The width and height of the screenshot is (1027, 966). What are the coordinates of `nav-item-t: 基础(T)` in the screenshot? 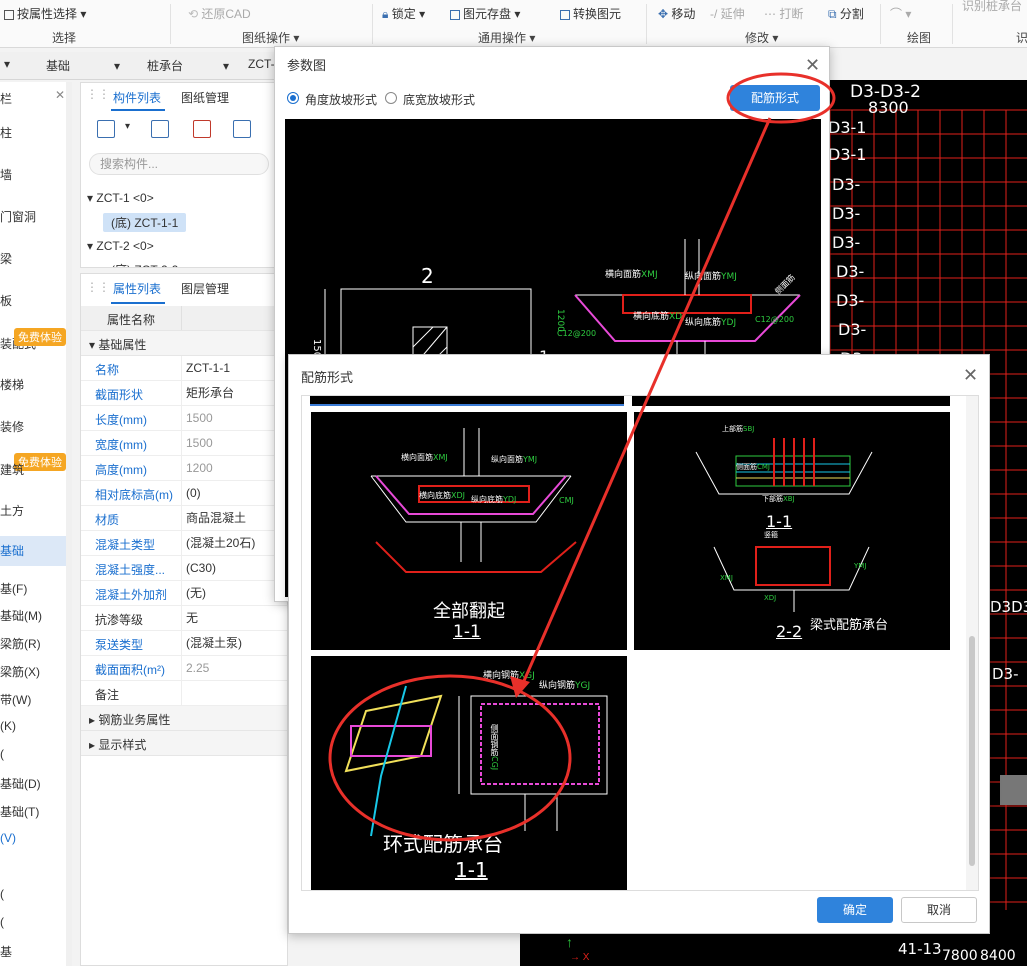 It's located at (19, 811).